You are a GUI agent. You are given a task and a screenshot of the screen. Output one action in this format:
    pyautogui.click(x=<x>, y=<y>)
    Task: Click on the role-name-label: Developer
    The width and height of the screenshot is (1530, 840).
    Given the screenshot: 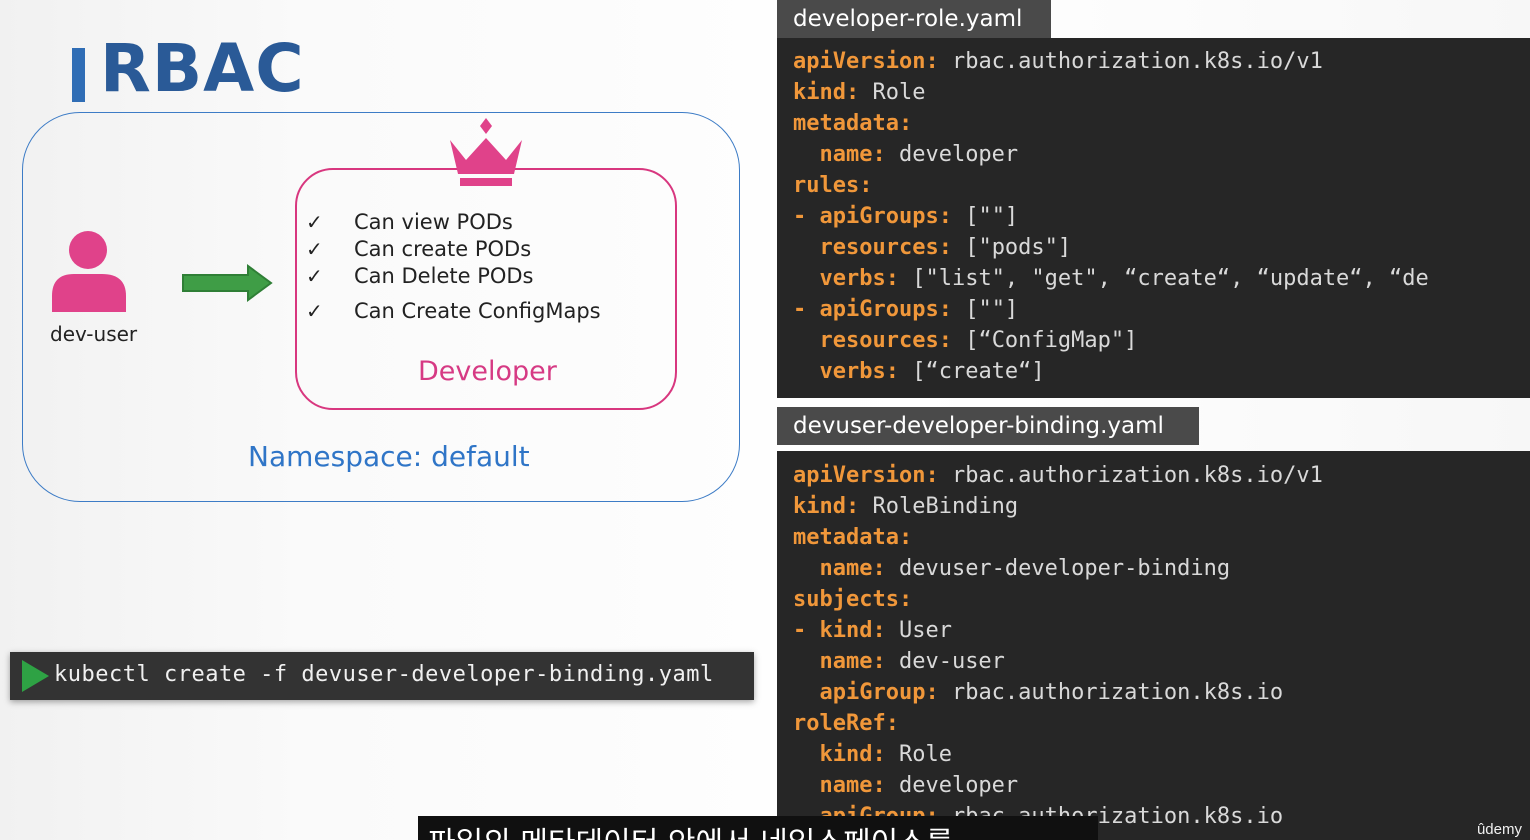 What is the action you would take?
    pyautogui.click(x=487, y=371)
    